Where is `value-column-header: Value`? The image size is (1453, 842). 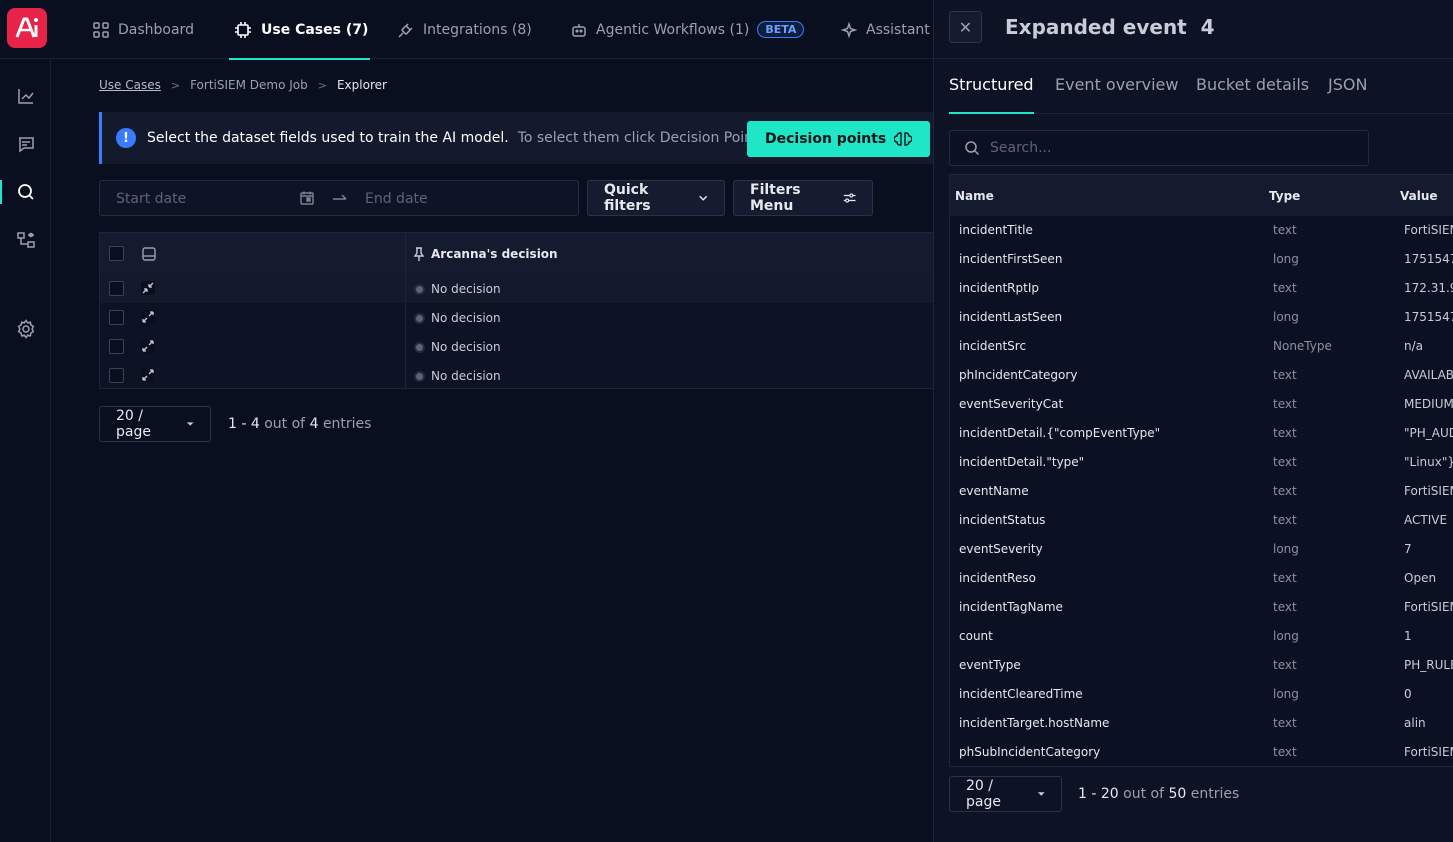 value-column-header: Value is located at coordinates (1419, 196).